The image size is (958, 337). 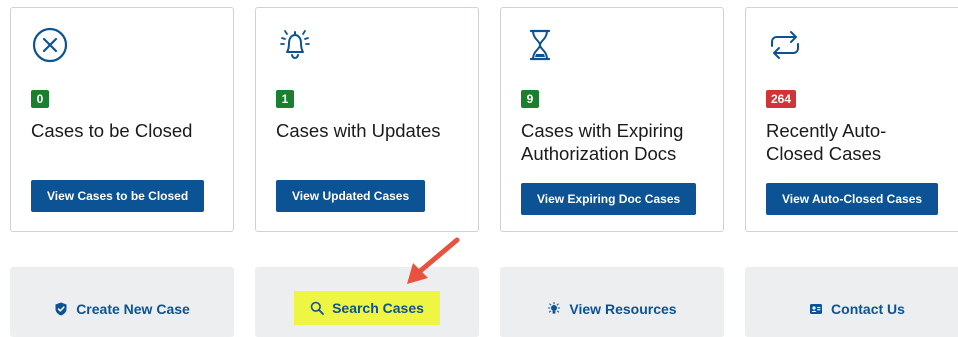 I want to click on card-title: Cases with Expiring Authorization Docs, so click(x=602, y=142).